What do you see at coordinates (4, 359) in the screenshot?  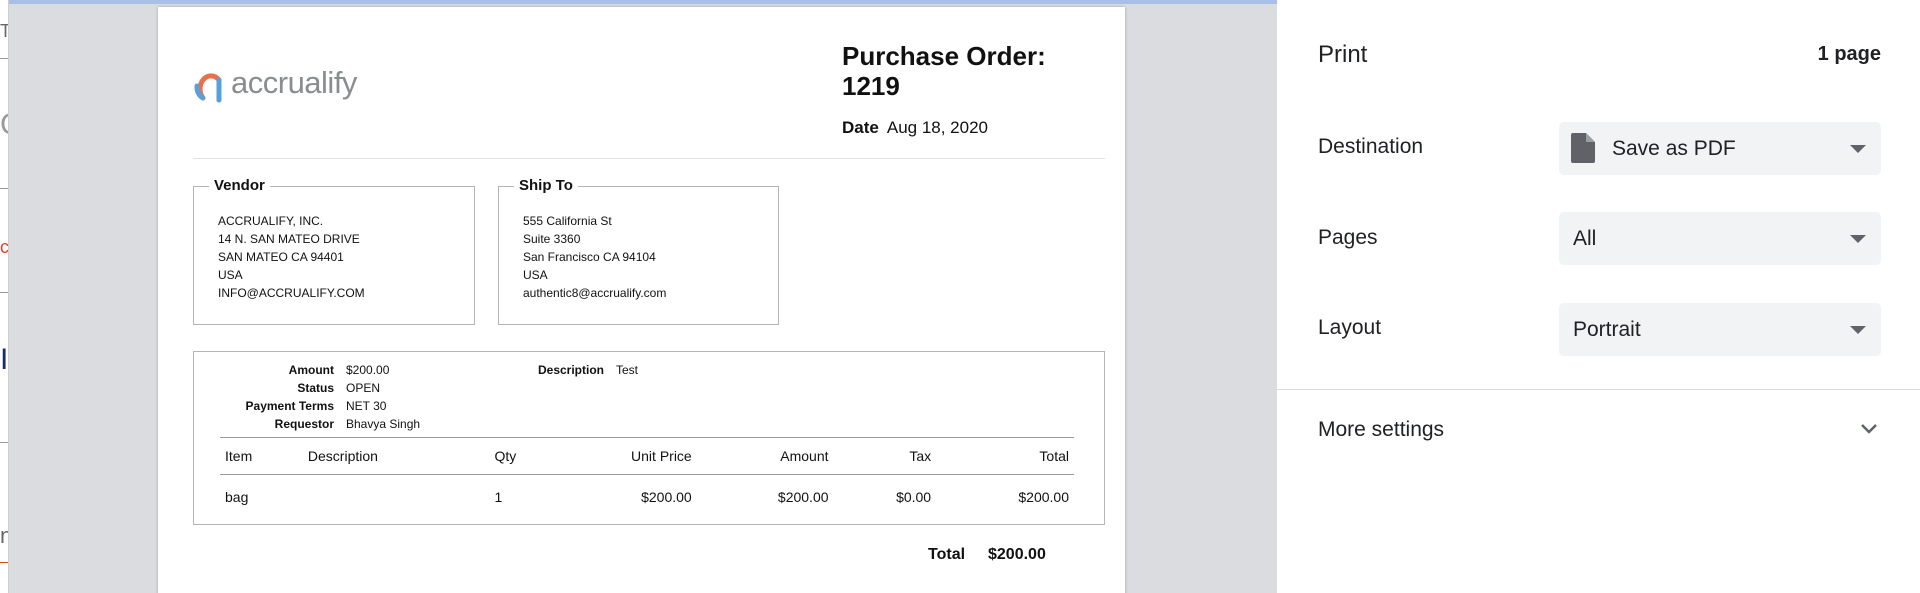 I see `background-text-fragment: I` at bounding box center [4, 359].